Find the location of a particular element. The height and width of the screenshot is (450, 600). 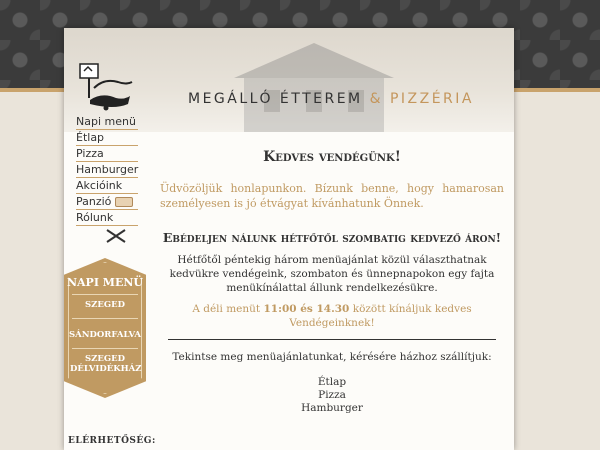

nav-item-label: Hamburger is located at coordinates (107, 169).